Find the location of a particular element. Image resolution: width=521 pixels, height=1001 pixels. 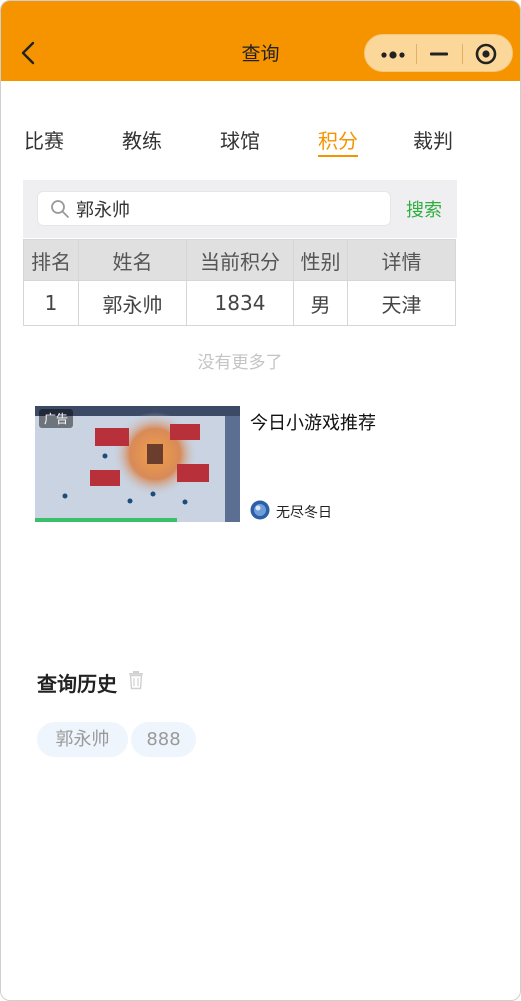

ad-badge: 广告 is located at coordinates (56, 418).